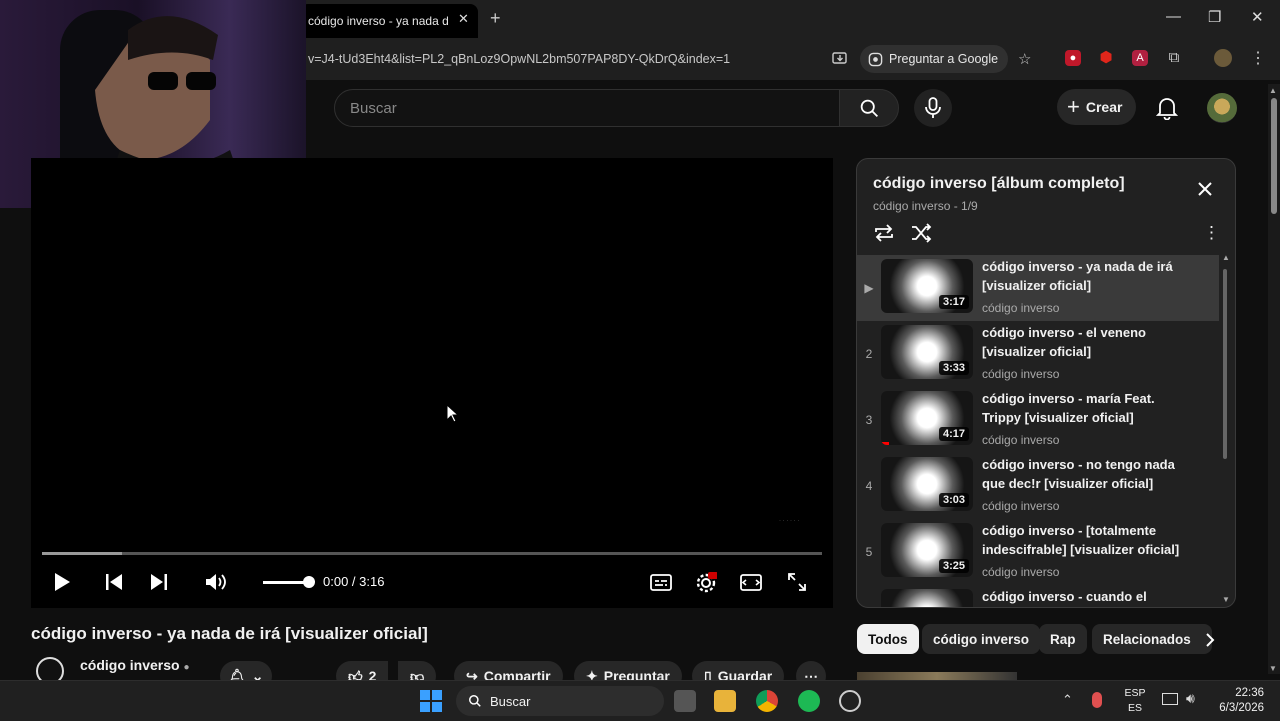 The width and height of the screenshot is (1280, 721). What do you see at coordinates (869, 288) in the screenshot?
I see `play-indicator-icon: ▶` at bounding box center [869, 288].